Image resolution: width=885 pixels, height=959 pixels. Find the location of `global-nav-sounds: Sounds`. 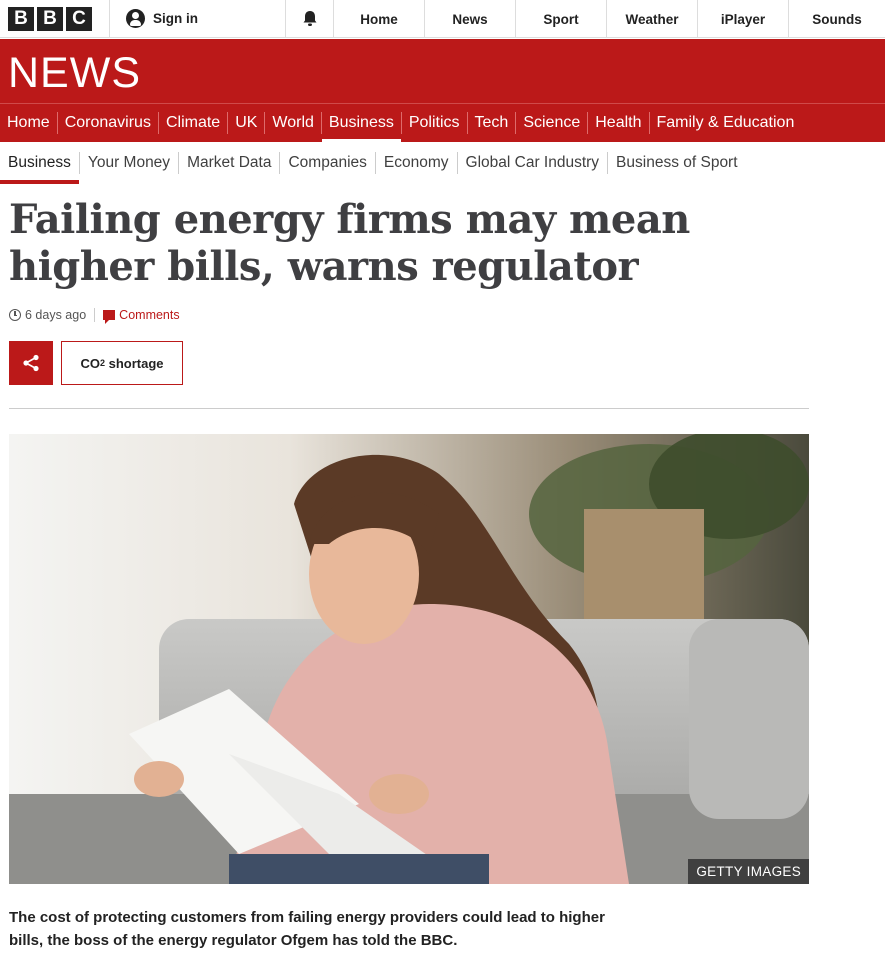

global-nav-sounds: Sounds is located at coordinates (837, 19).